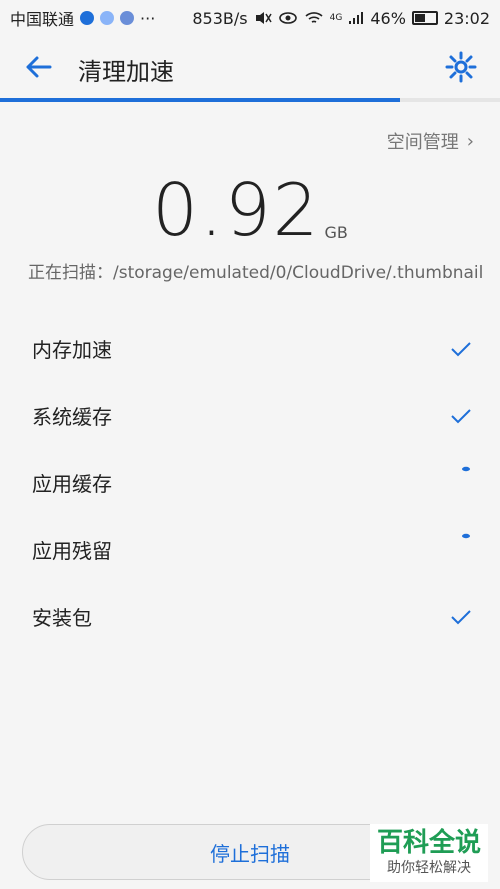 The height and width of the screenshot is (889, 500). Describe the element at coordinates (250, 18) in the screenshot. I see `status-bar: 中国联通 ··· 853B/s 4G 46% 23:02` at that location.